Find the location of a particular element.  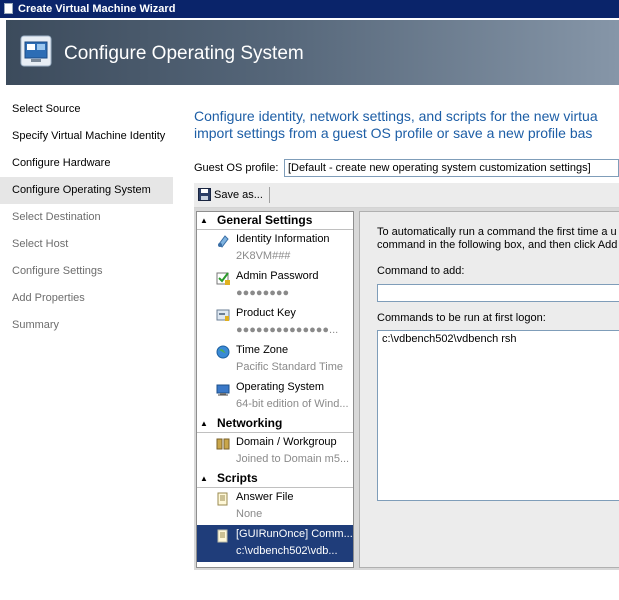

sidebar-step: Select Destination is located at coordinates (86, 217).